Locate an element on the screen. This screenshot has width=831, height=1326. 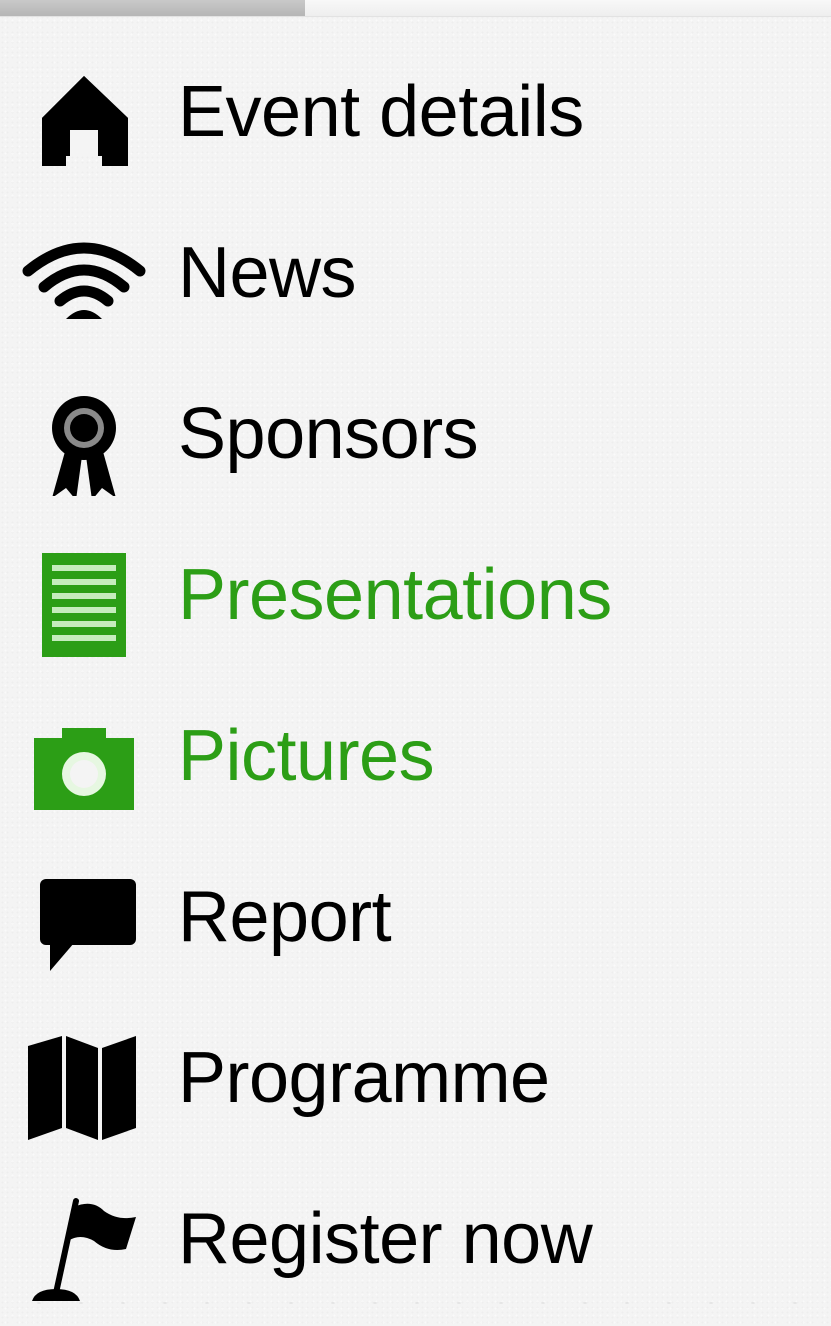
sidebar-item-report: Report is located at coordinates (415, 915).